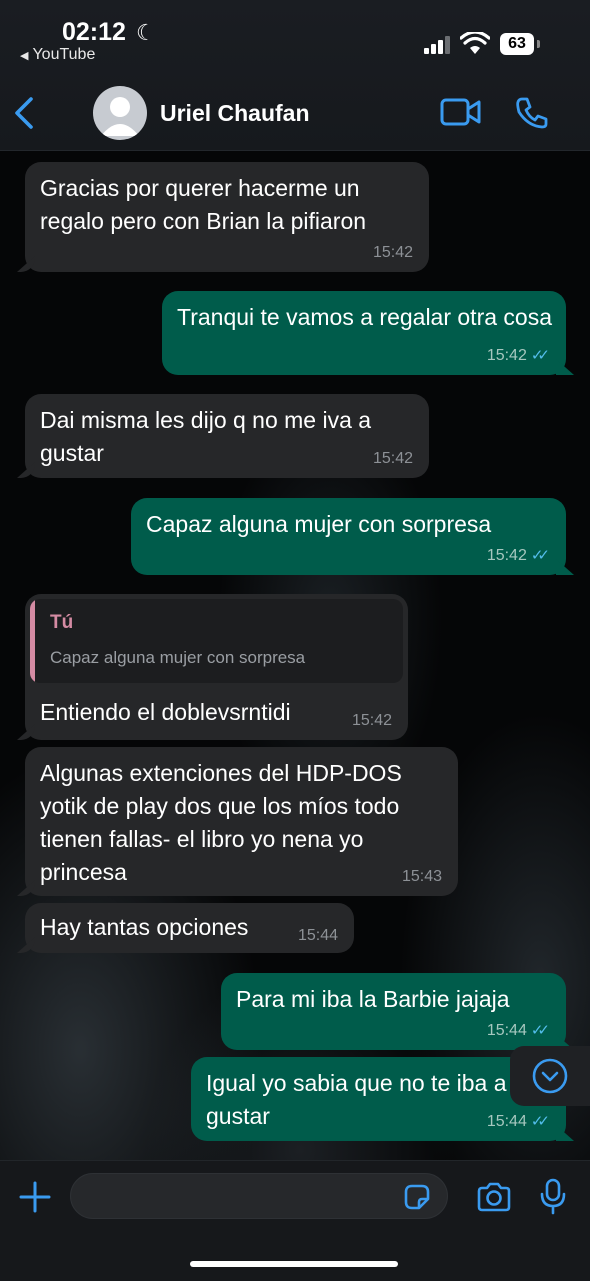 This screenshot has height=1281, width=590. Describe the element at coordinates (461, 112) in the screenshot. I see `video-camera-icon` at that location.